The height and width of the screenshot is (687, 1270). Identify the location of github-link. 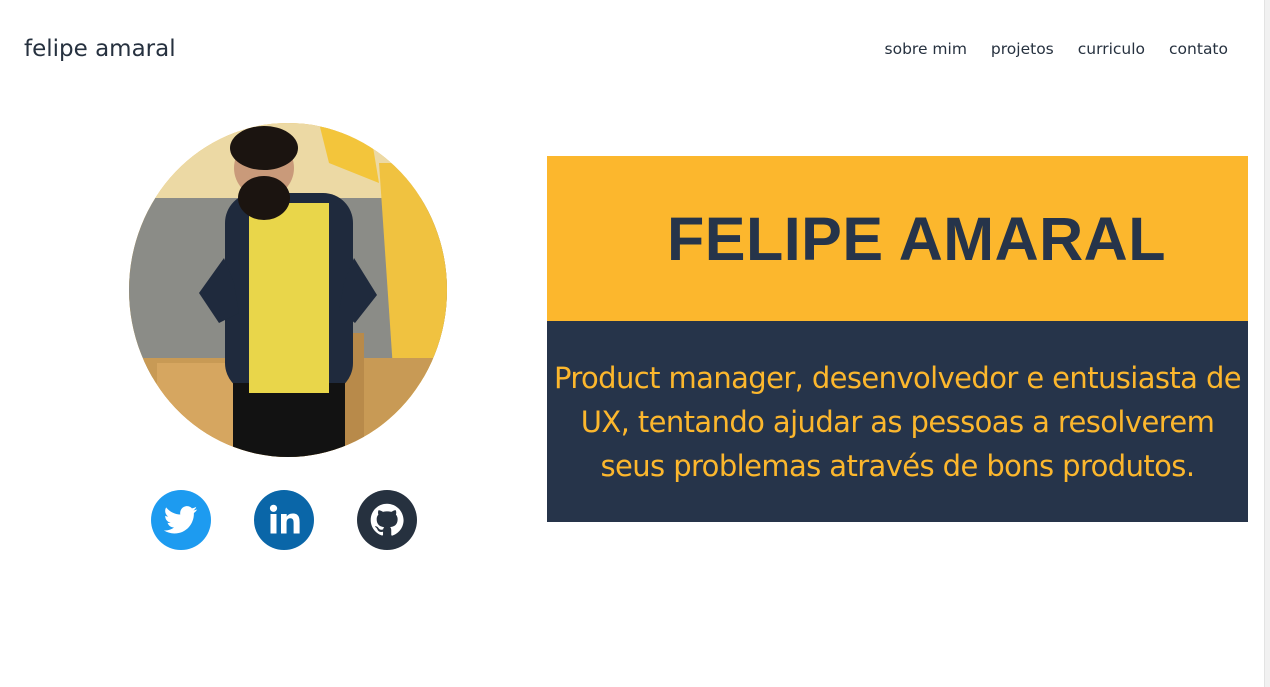
(387, 520).